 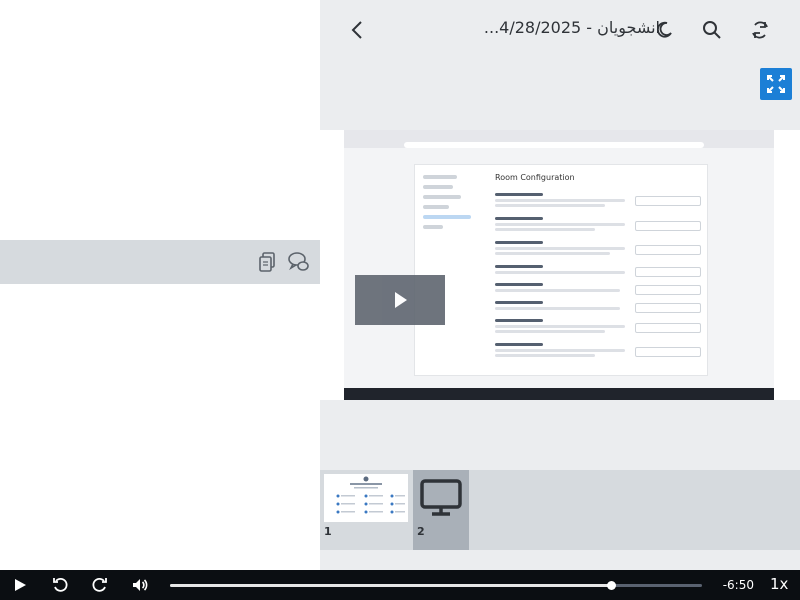 I want to click on presentation-header: ...انشجويان - 4/28/2025, so click(x=560, y=30).